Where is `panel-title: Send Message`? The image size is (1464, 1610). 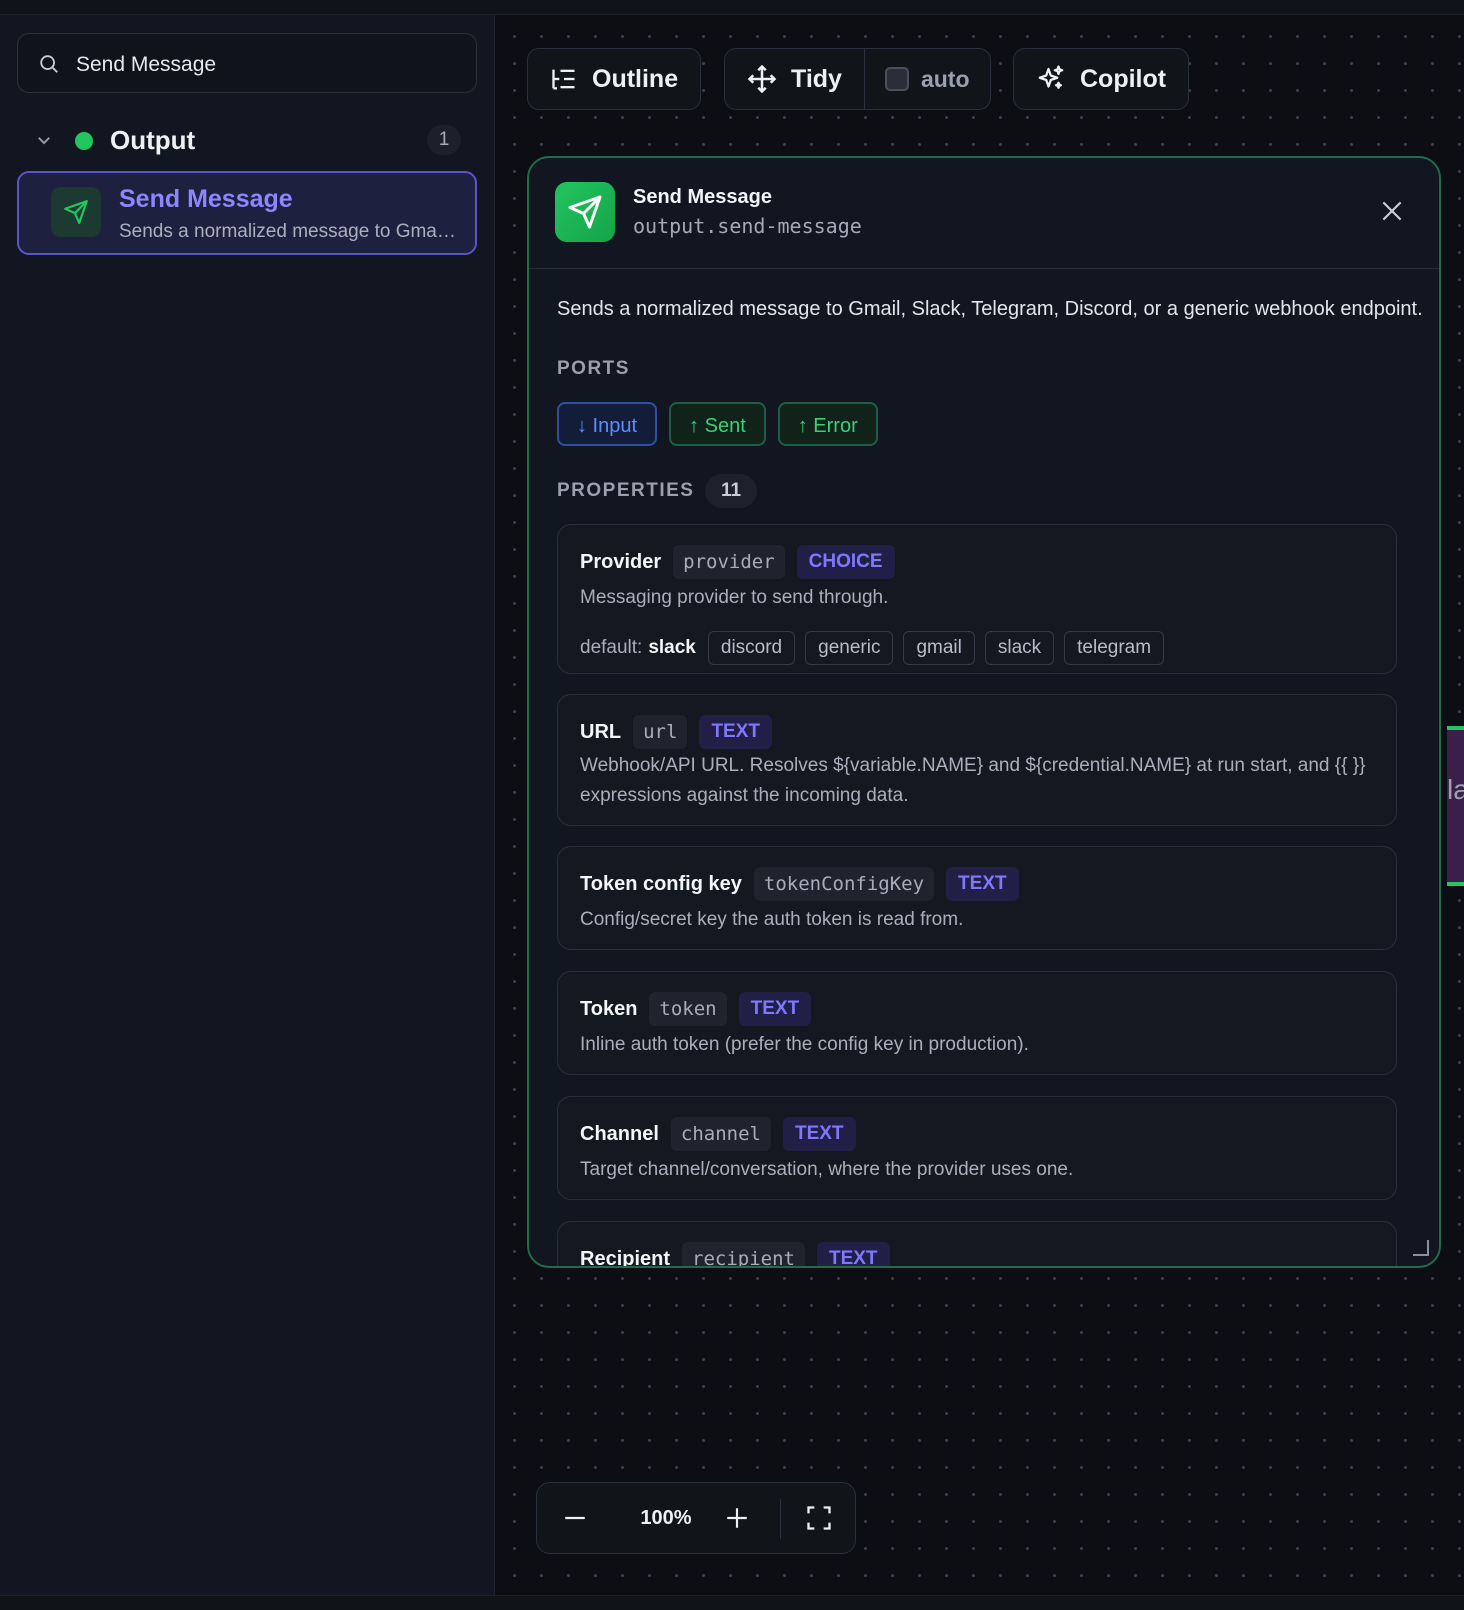 panel-title: Send Message is located at coordinates (702, 197).